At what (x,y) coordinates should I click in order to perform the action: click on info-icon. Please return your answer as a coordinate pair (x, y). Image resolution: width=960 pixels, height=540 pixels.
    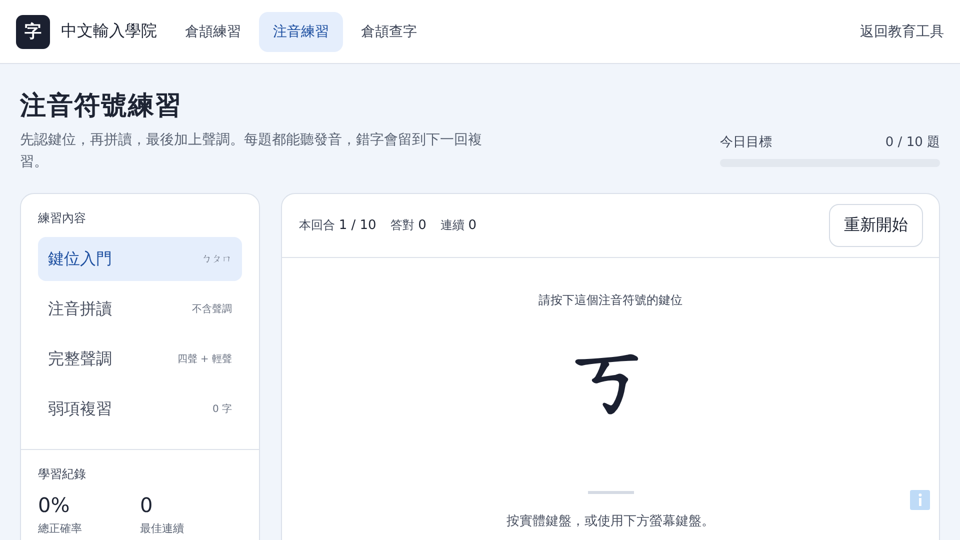
    Looking at the image, I should click on (920, 500).